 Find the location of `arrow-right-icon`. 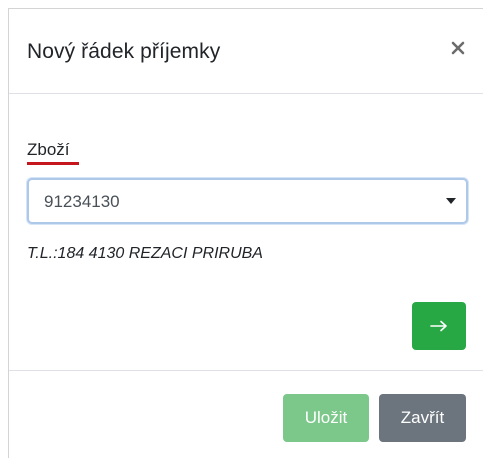

arrow-right-icon is located at coordinates (438, 326).